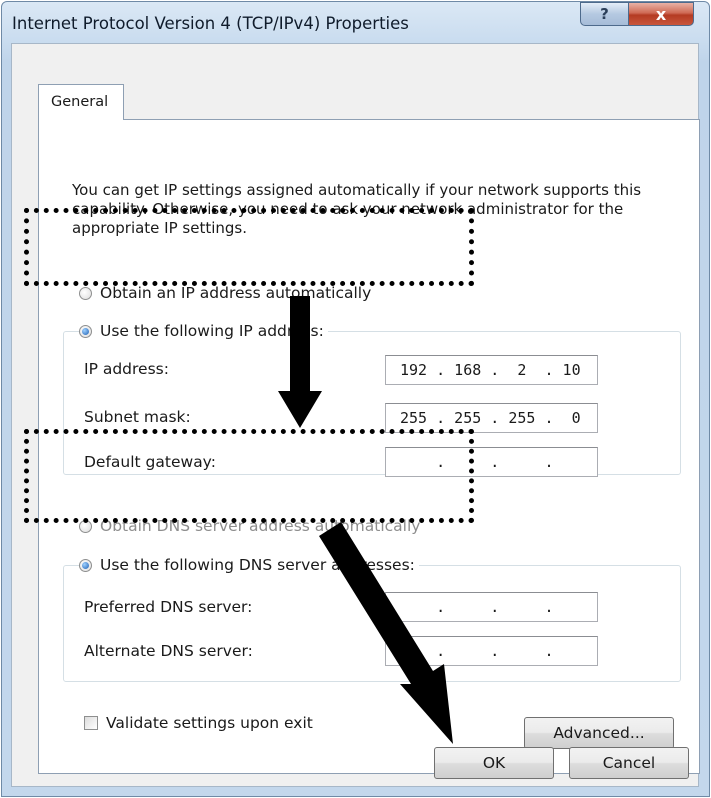  I want to click on tab-general-label: General, so click(80, 102).